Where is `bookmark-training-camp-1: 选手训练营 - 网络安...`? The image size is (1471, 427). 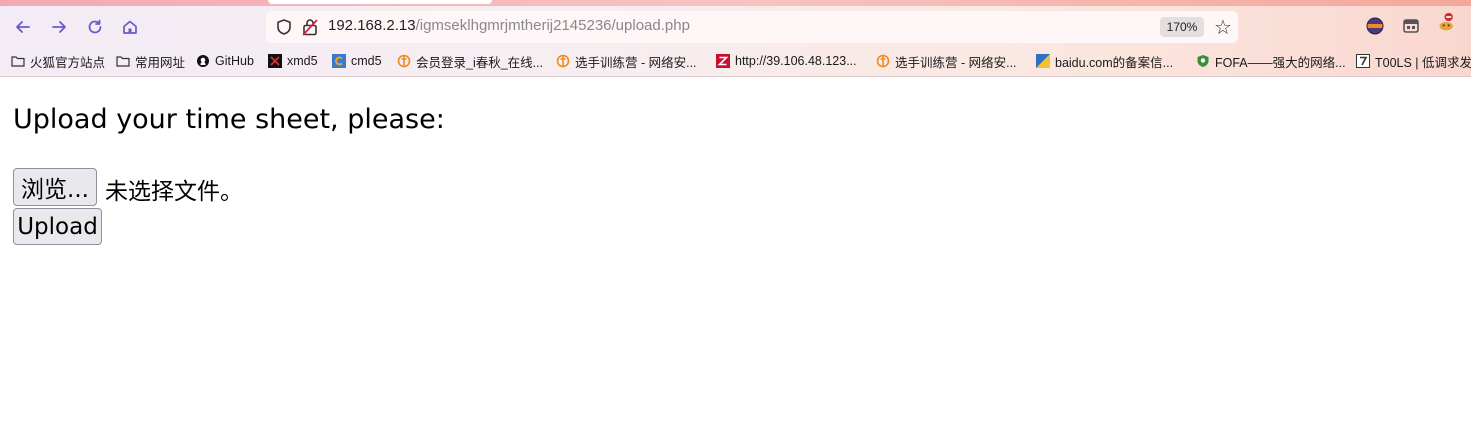 bookmark-training-camp-1: 选手训练营 - 网络安... is located at coordinates (626, 61).